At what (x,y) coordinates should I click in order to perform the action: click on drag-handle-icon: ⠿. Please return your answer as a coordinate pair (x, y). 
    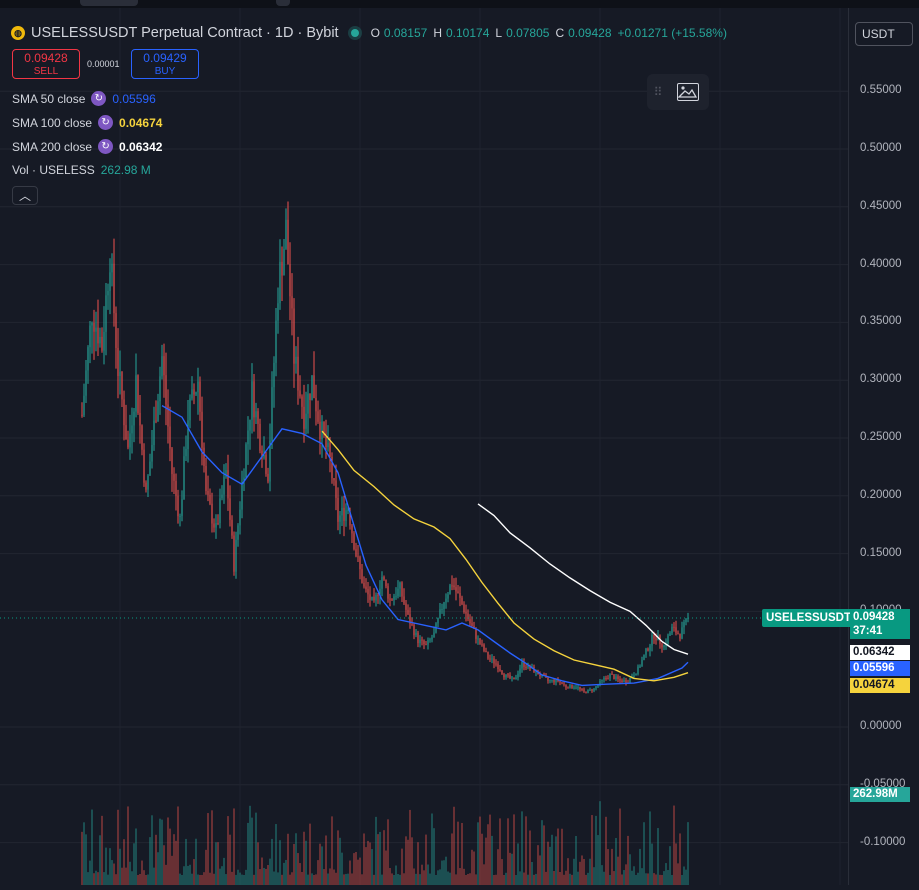
    Looking at the image, I should click on (658, 92).